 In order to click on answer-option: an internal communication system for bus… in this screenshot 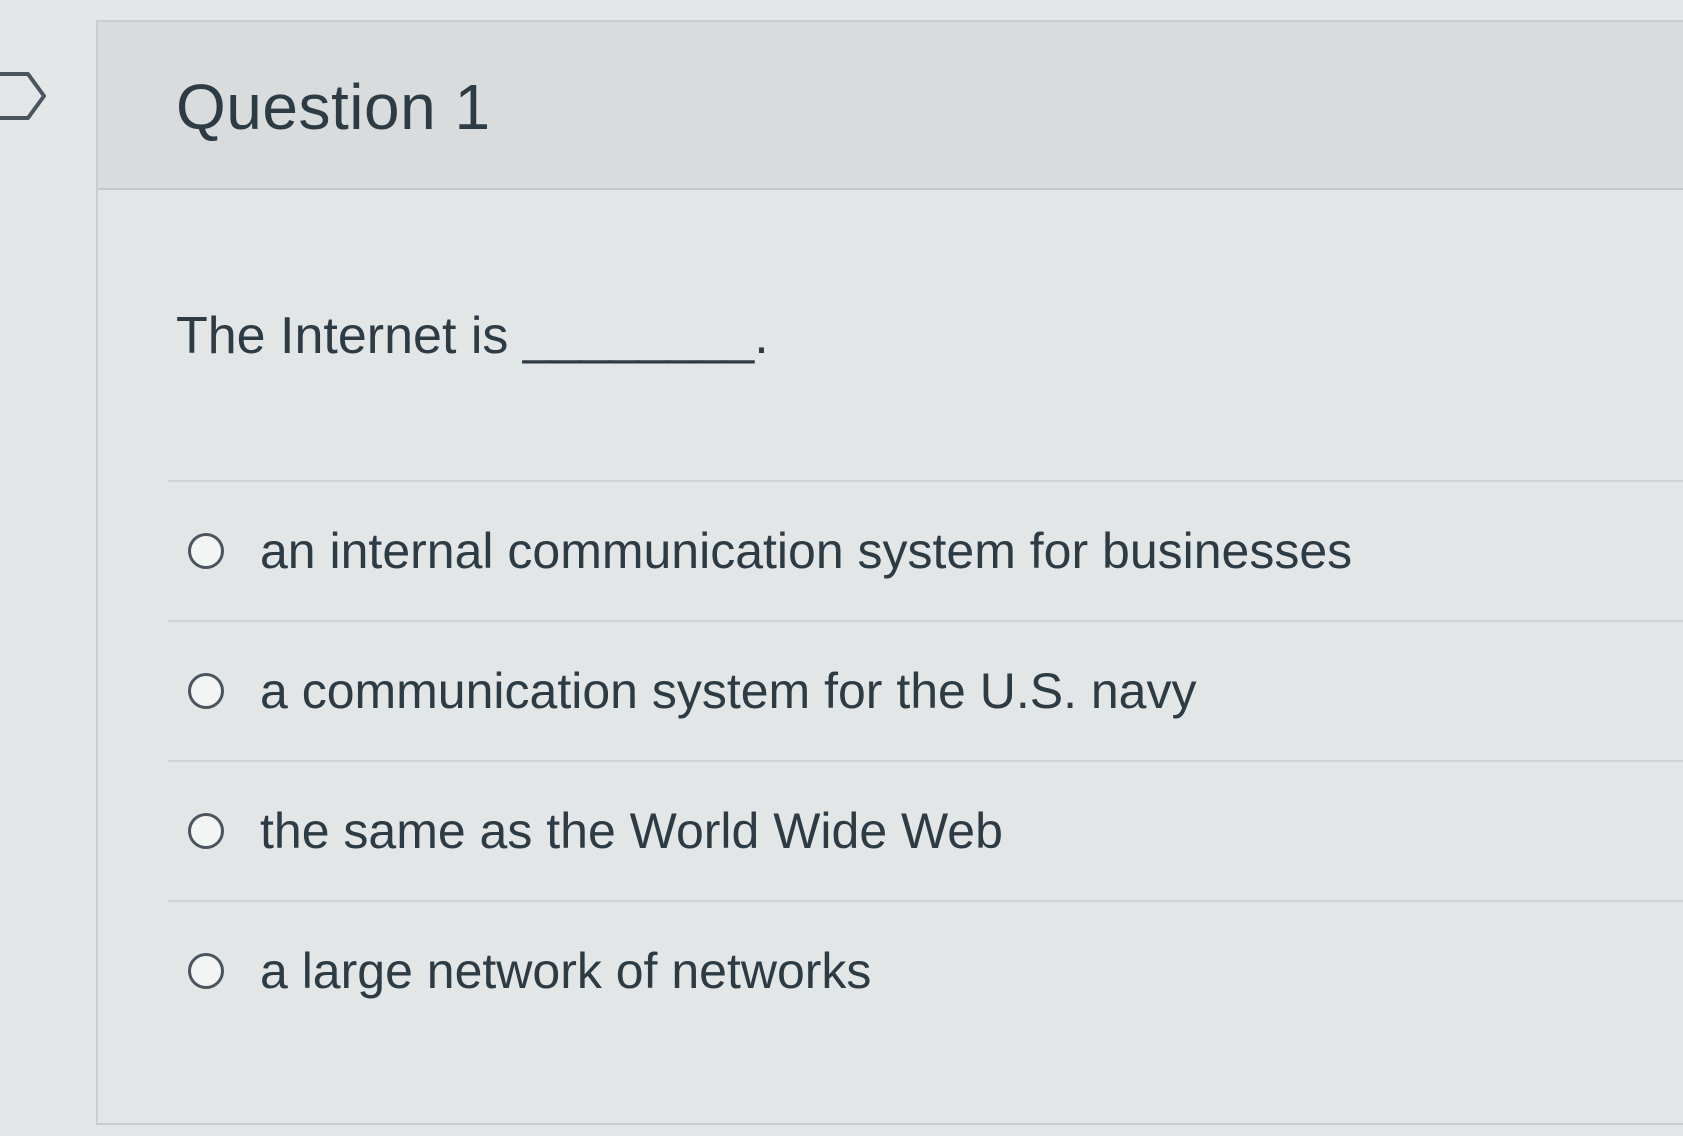, I will do `click(925, 550)`.